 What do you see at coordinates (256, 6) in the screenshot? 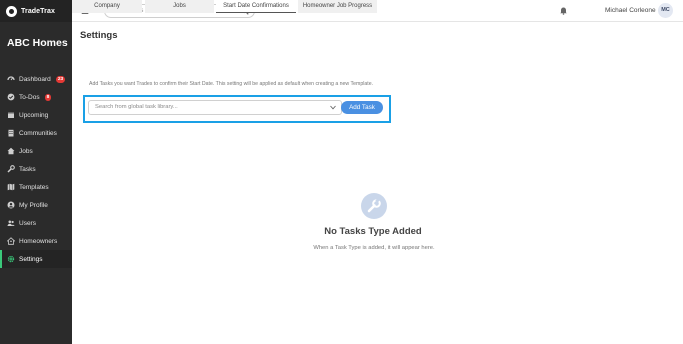
I see `tab-start-date-confirmations: Start Date Confirmations` at bounding box center [256, 6].